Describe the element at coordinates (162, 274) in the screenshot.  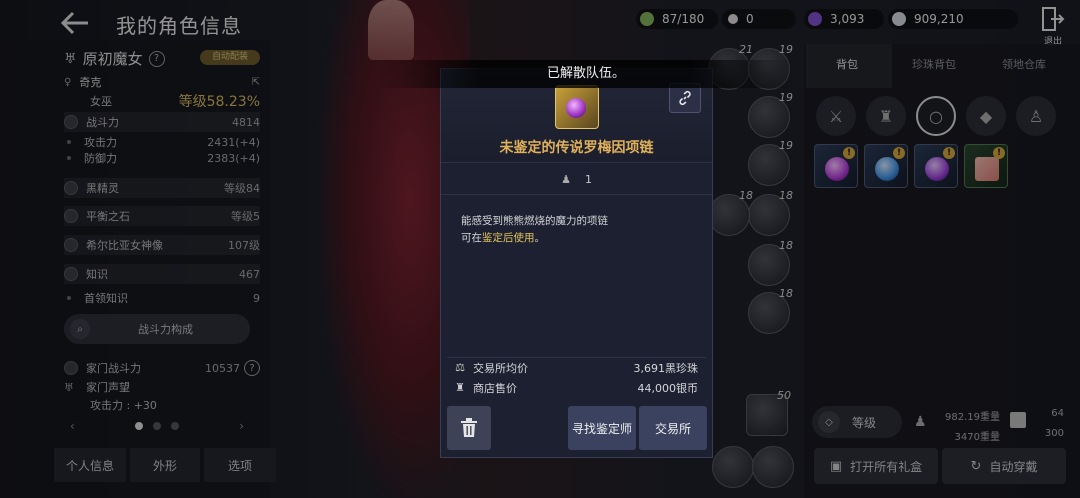
I see `knowledge-row: 知识 467` at that location.